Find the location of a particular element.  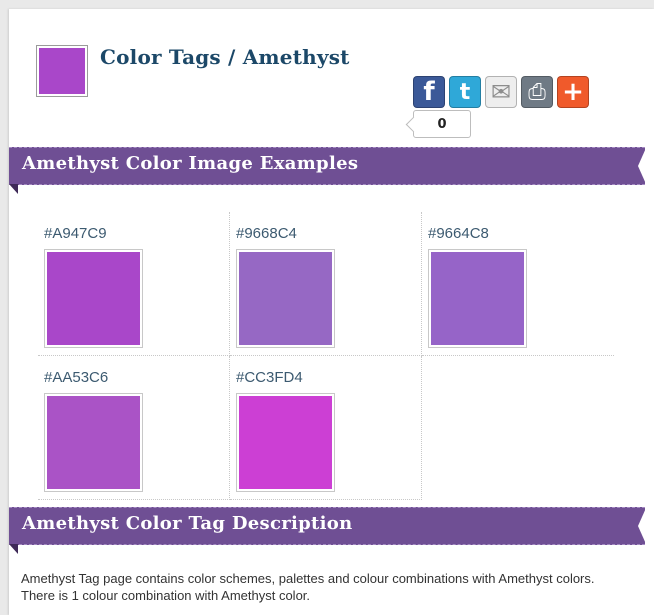

color-hex-label: #CC3FD4 is located at coordinates (269, 377).